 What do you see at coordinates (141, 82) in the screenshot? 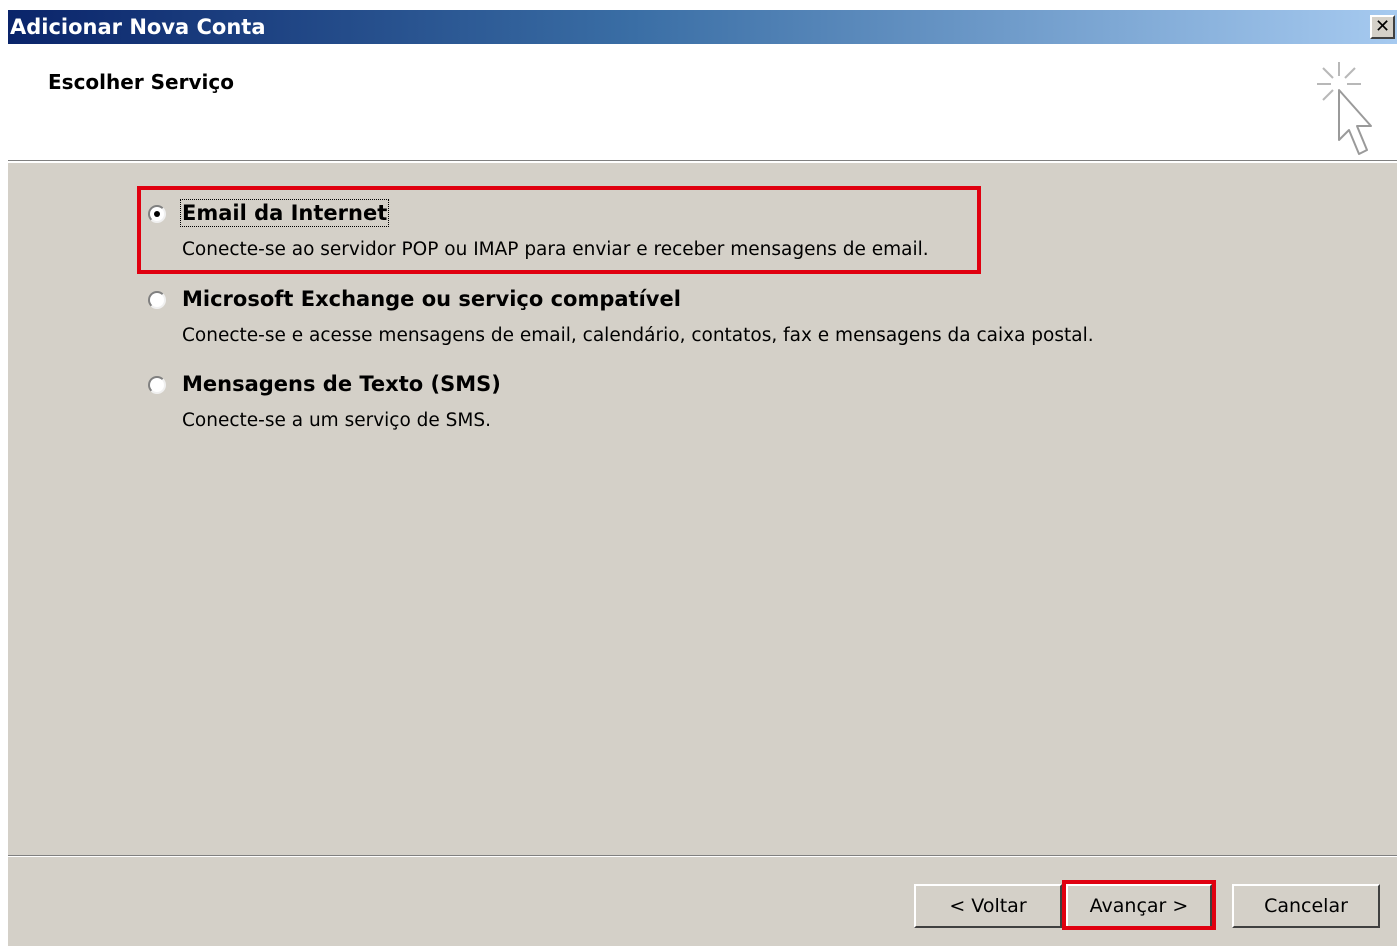
I see `page-title: Escolher Serviço` at bounding box center [141, 82].